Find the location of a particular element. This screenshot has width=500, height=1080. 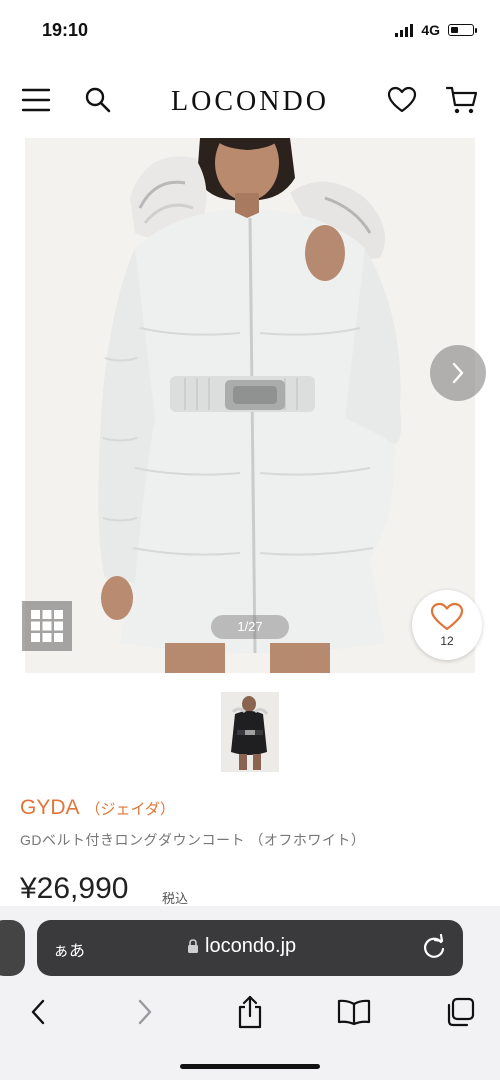

home-indicator is located at coordinates (250, 1066).